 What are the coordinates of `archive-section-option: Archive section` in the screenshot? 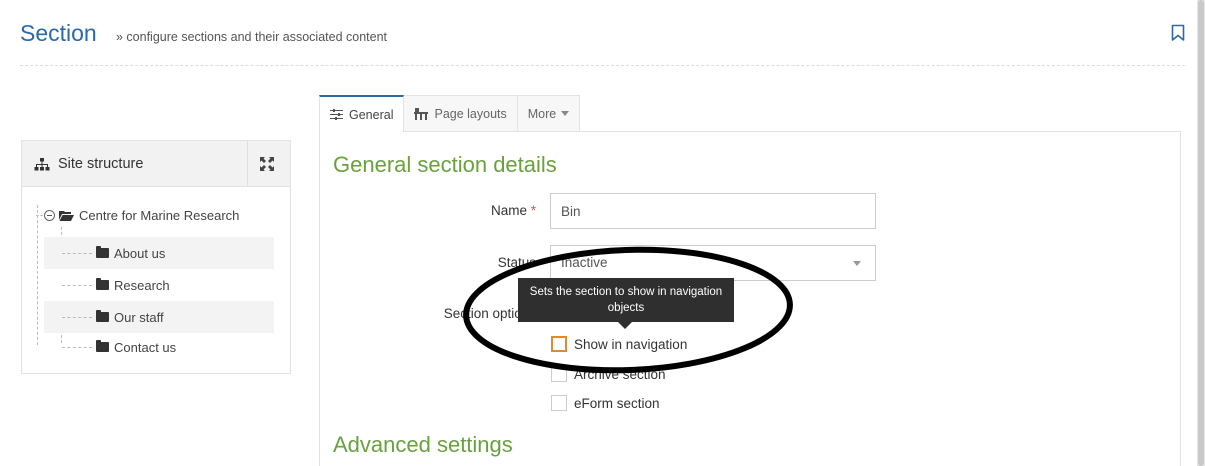 It's located at (608, 374).